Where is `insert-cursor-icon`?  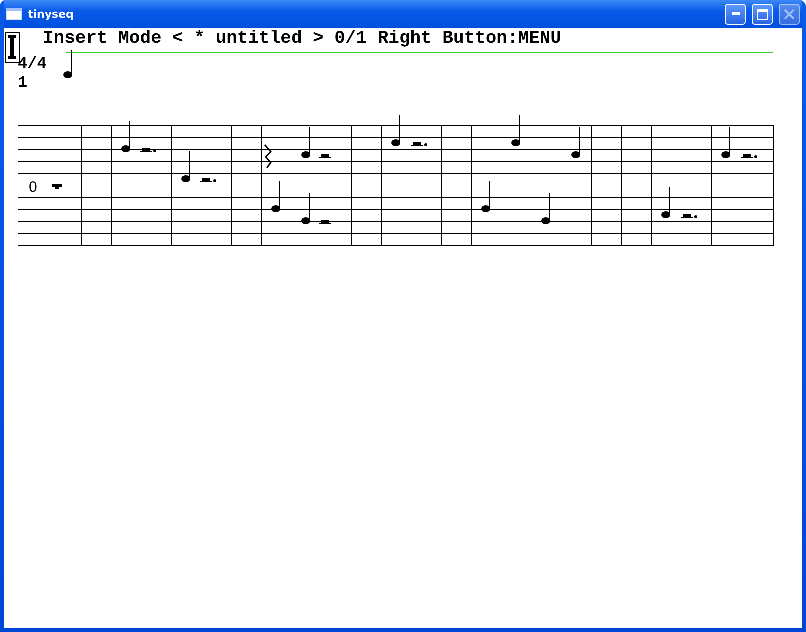
insert-cursor-icon is located at coordinates (12, 47).